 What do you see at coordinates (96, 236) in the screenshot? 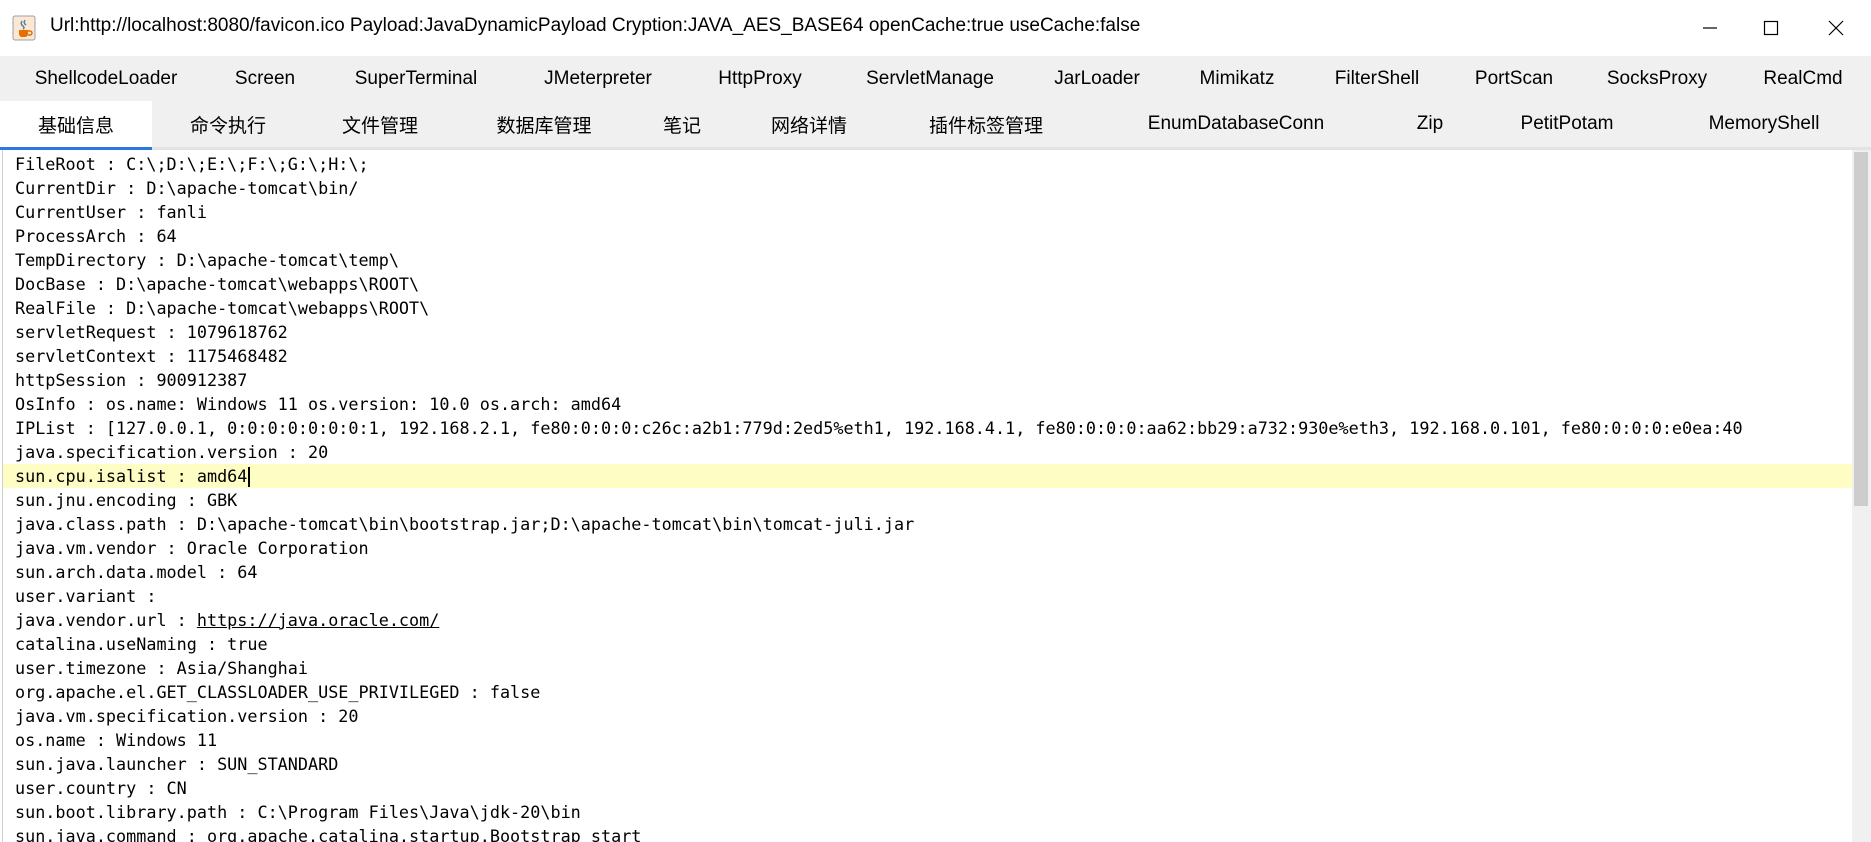
I see `info-line: ProcessArch : 64` at bounding box center [96, 236].